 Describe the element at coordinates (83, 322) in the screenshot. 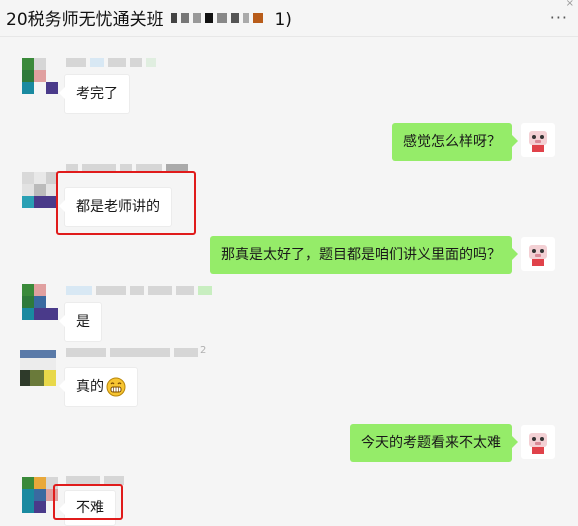

I see `message-text: 是` at that location.